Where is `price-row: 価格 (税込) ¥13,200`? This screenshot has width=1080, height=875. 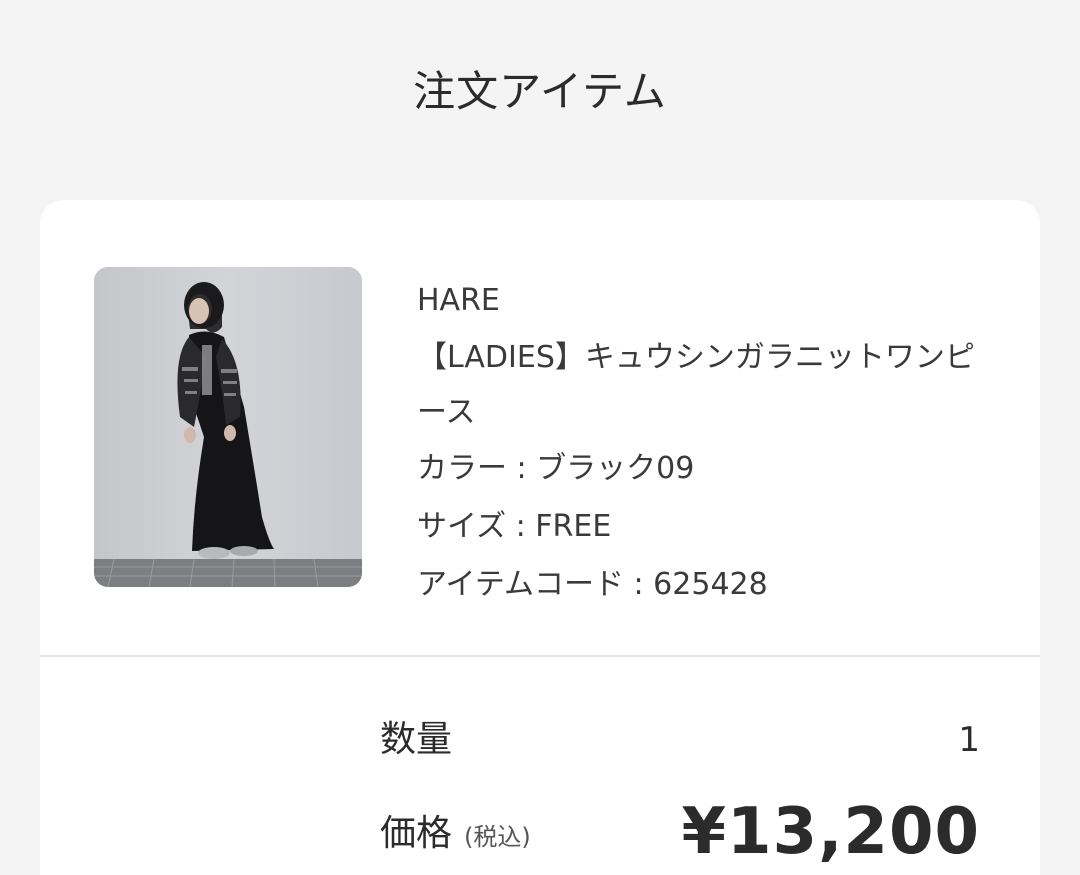 price-row: 価格 (税込) ¥13,200 is located at coordinates (680, 832).